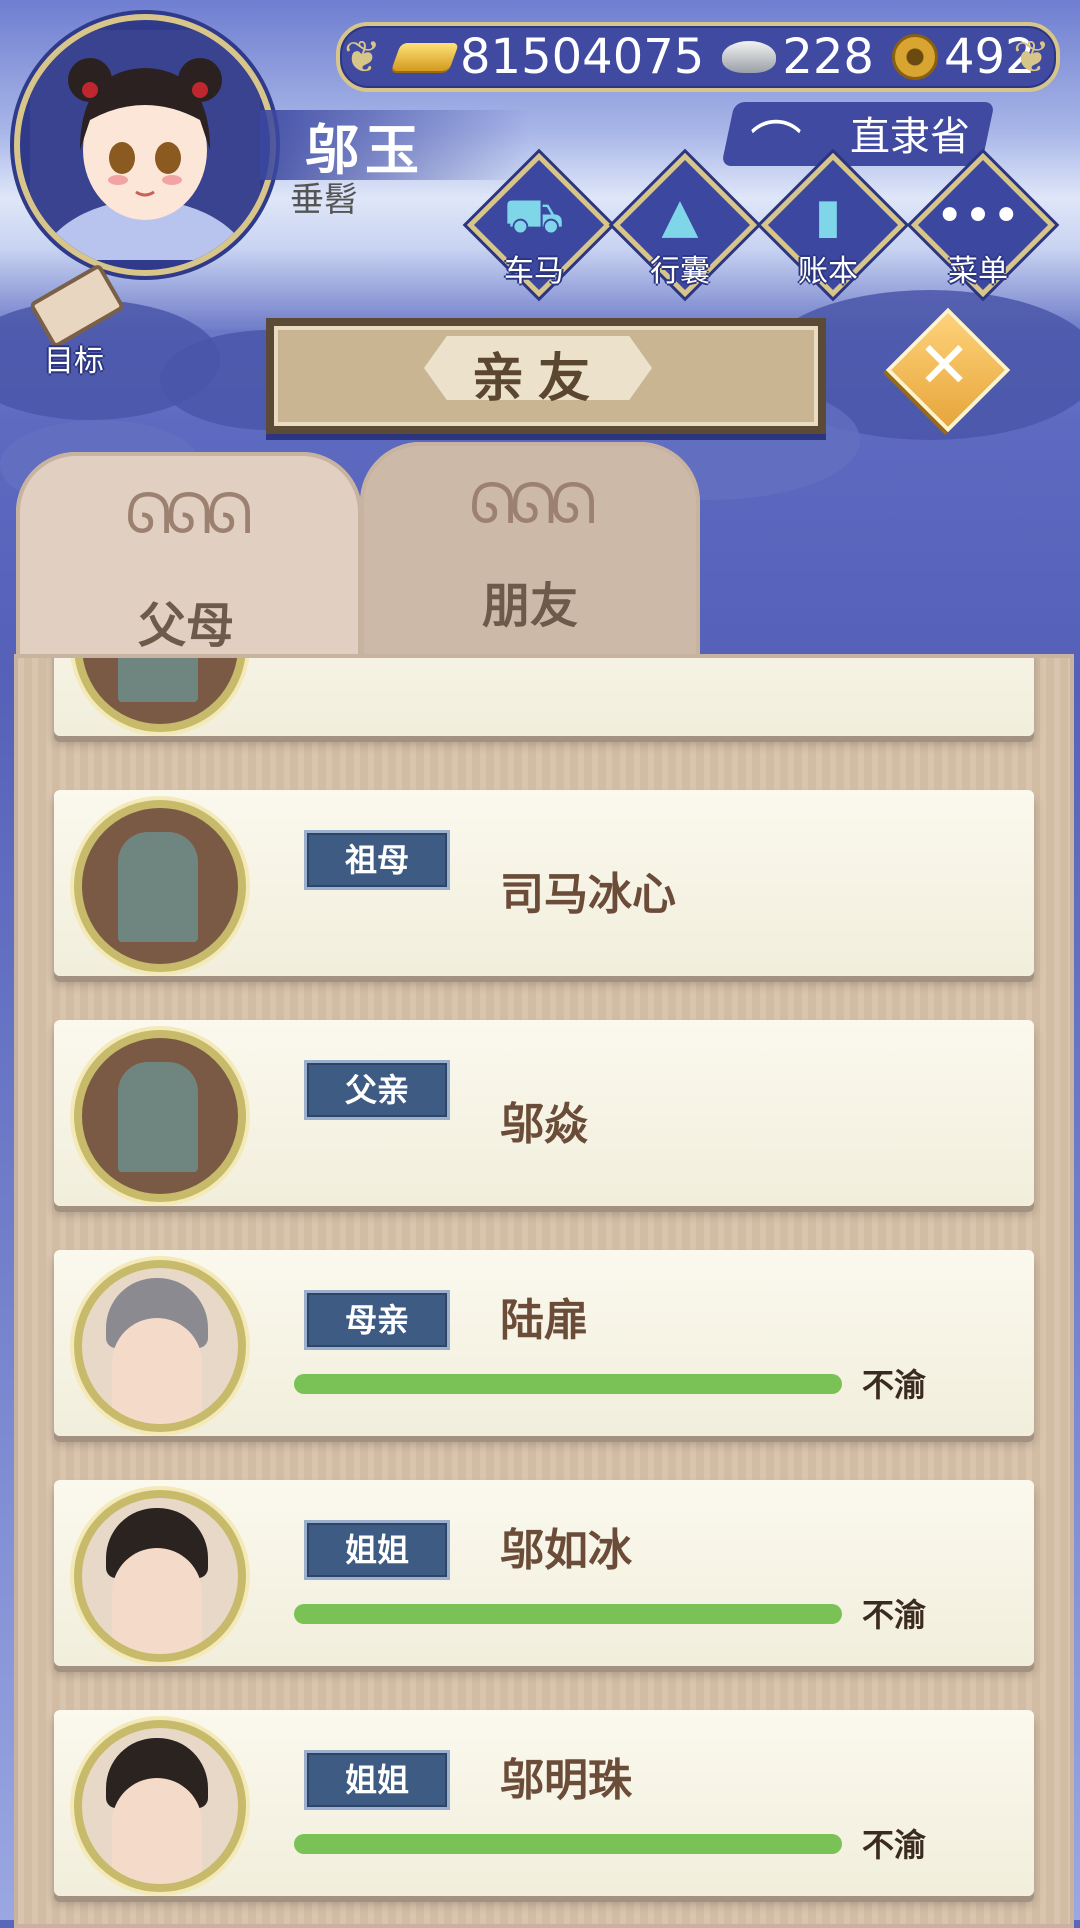 The width and height of the screenshot is (1080, 1928). Describe the element at coordinates (377, 1320) in the screenshot. I see `relation-badge: 母亲` at that location.